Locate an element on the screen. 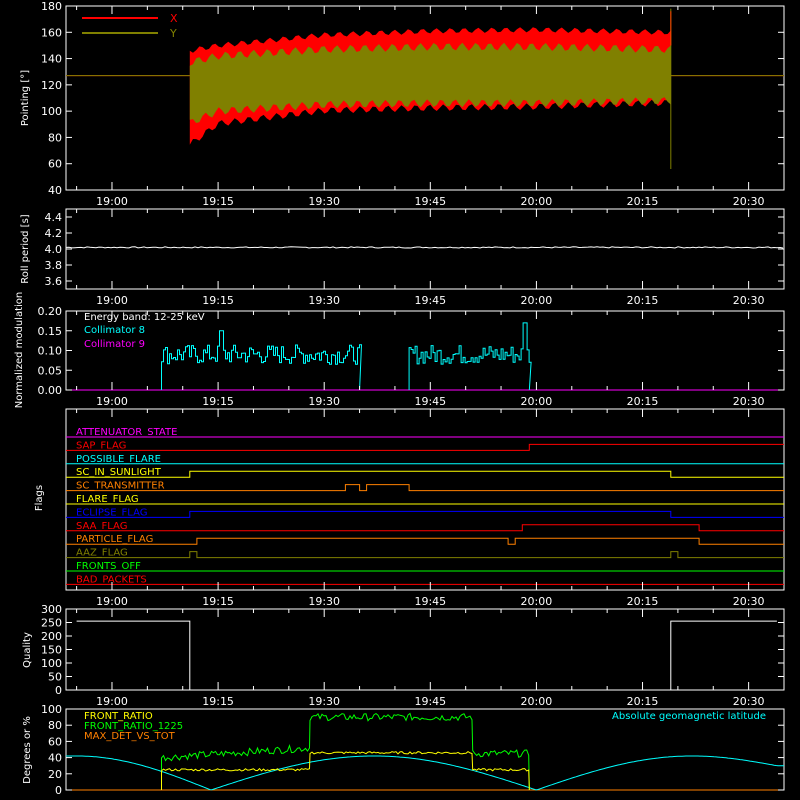 Image resolution: width=800 pixels, height=800 pixels. y-tick-label: 180 is located at coordinates (51, 6).